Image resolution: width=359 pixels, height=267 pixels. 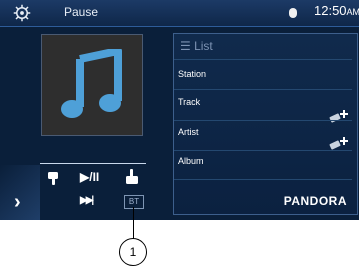 What do you see at coordinates (22, 13) in the screenshot?
I see `gear-icon` at bounding box center [22, 13].